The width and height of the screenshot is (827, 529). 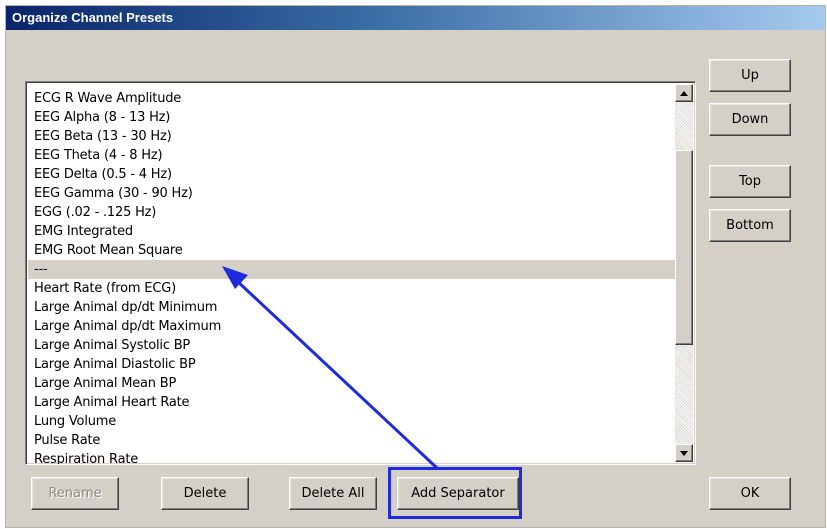 I want to click on triangle-up-icon, so click(x=684, y=93).